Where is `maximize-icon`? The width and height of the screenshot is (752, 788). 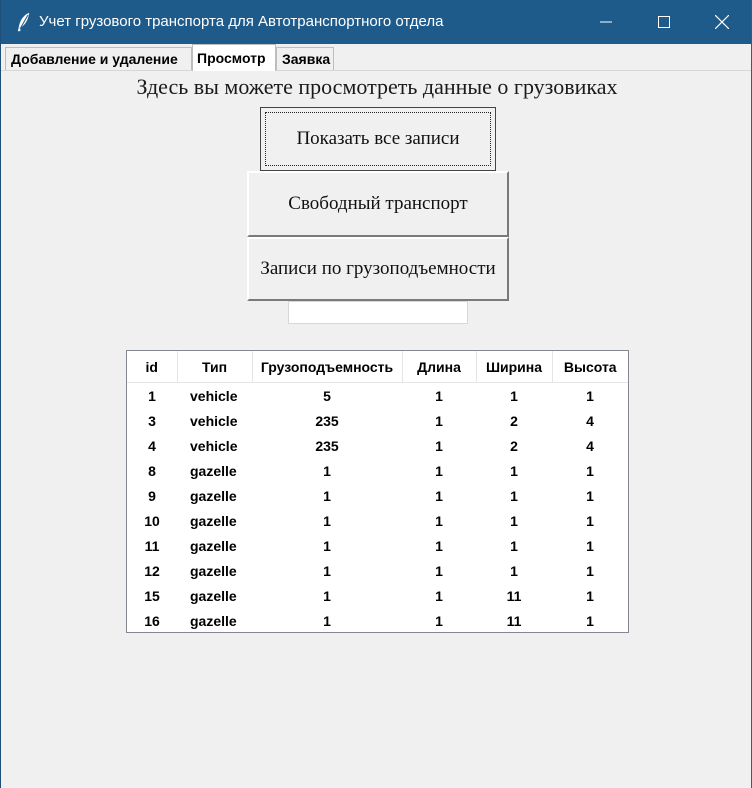
maximize-icon is located at coordinates (664, 22).